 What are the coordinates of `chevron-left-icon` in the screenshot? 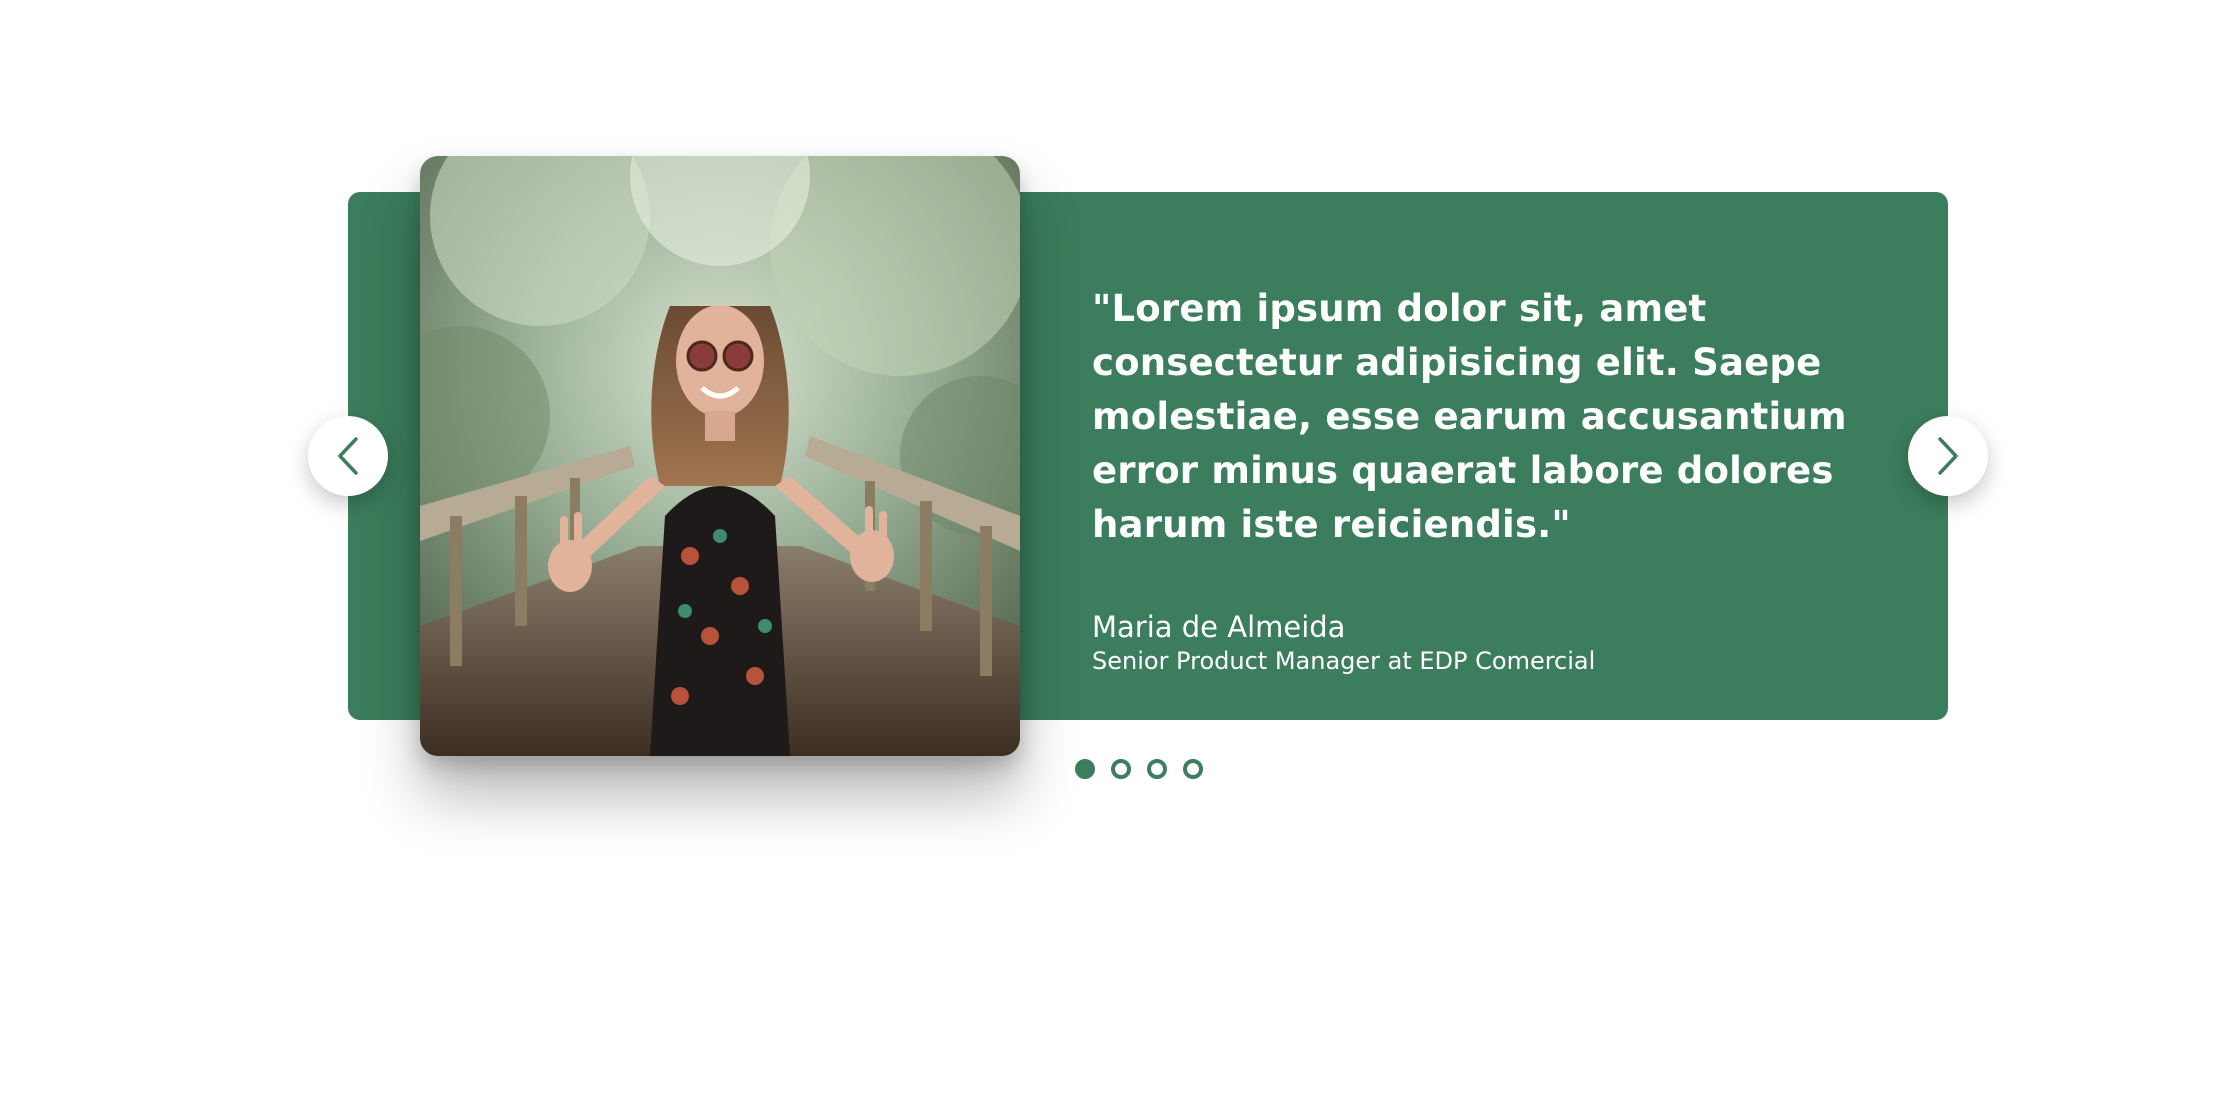 It's located at (348, 456).